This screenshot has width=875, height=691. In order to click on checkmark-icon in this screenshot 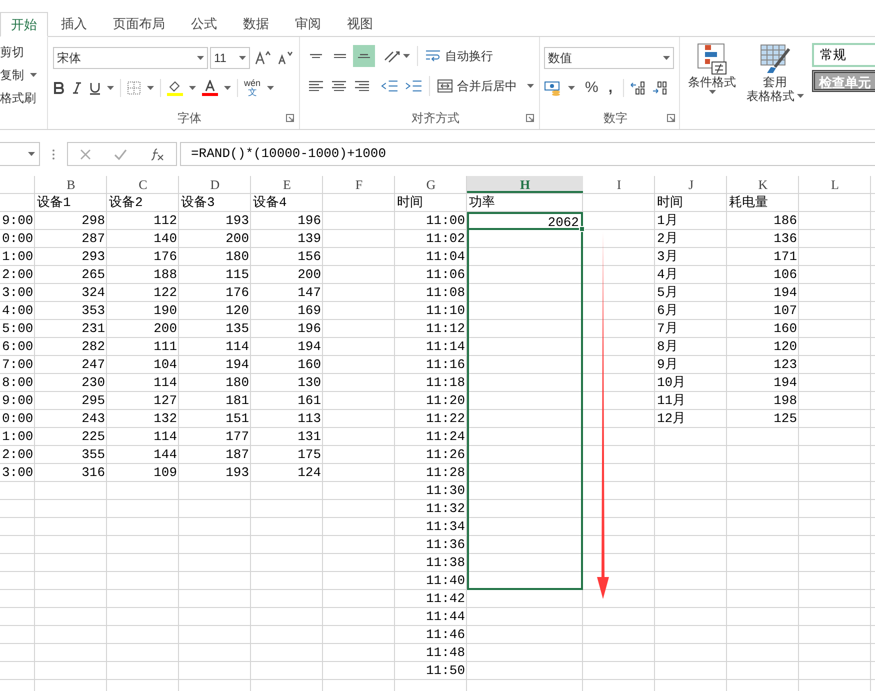, I will do `click(120, 154)`.